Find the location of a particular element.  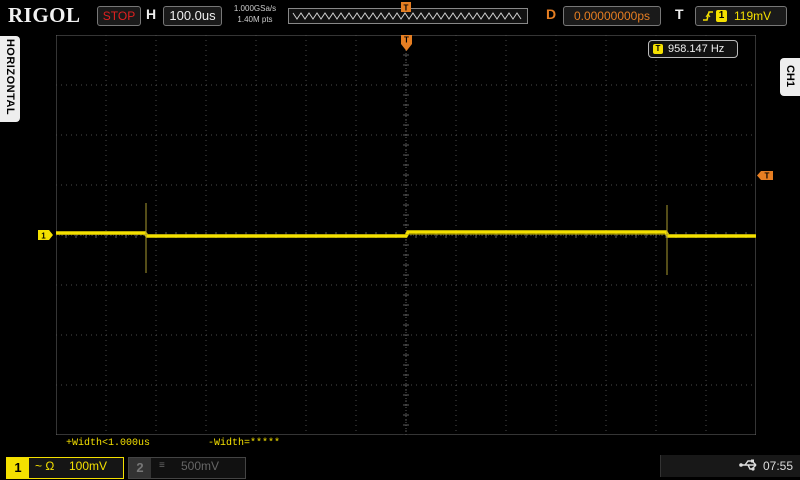

memory-overview-strip: T is located at coordinates (408, 13).